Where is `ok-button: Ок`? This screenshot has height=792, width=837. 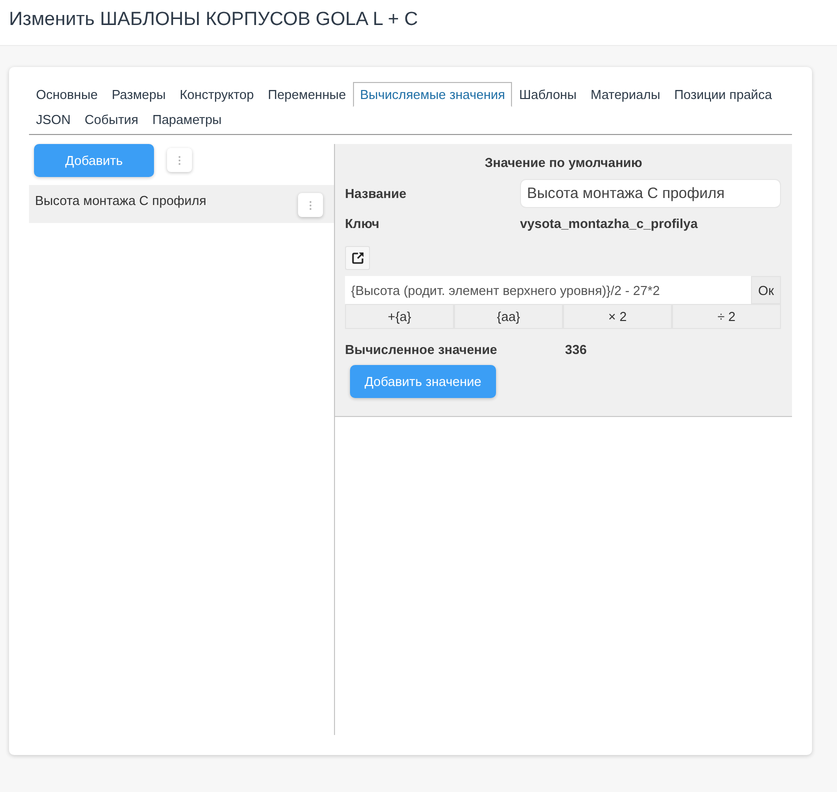 ok-button: Ок is located at coordinates (766, 290).